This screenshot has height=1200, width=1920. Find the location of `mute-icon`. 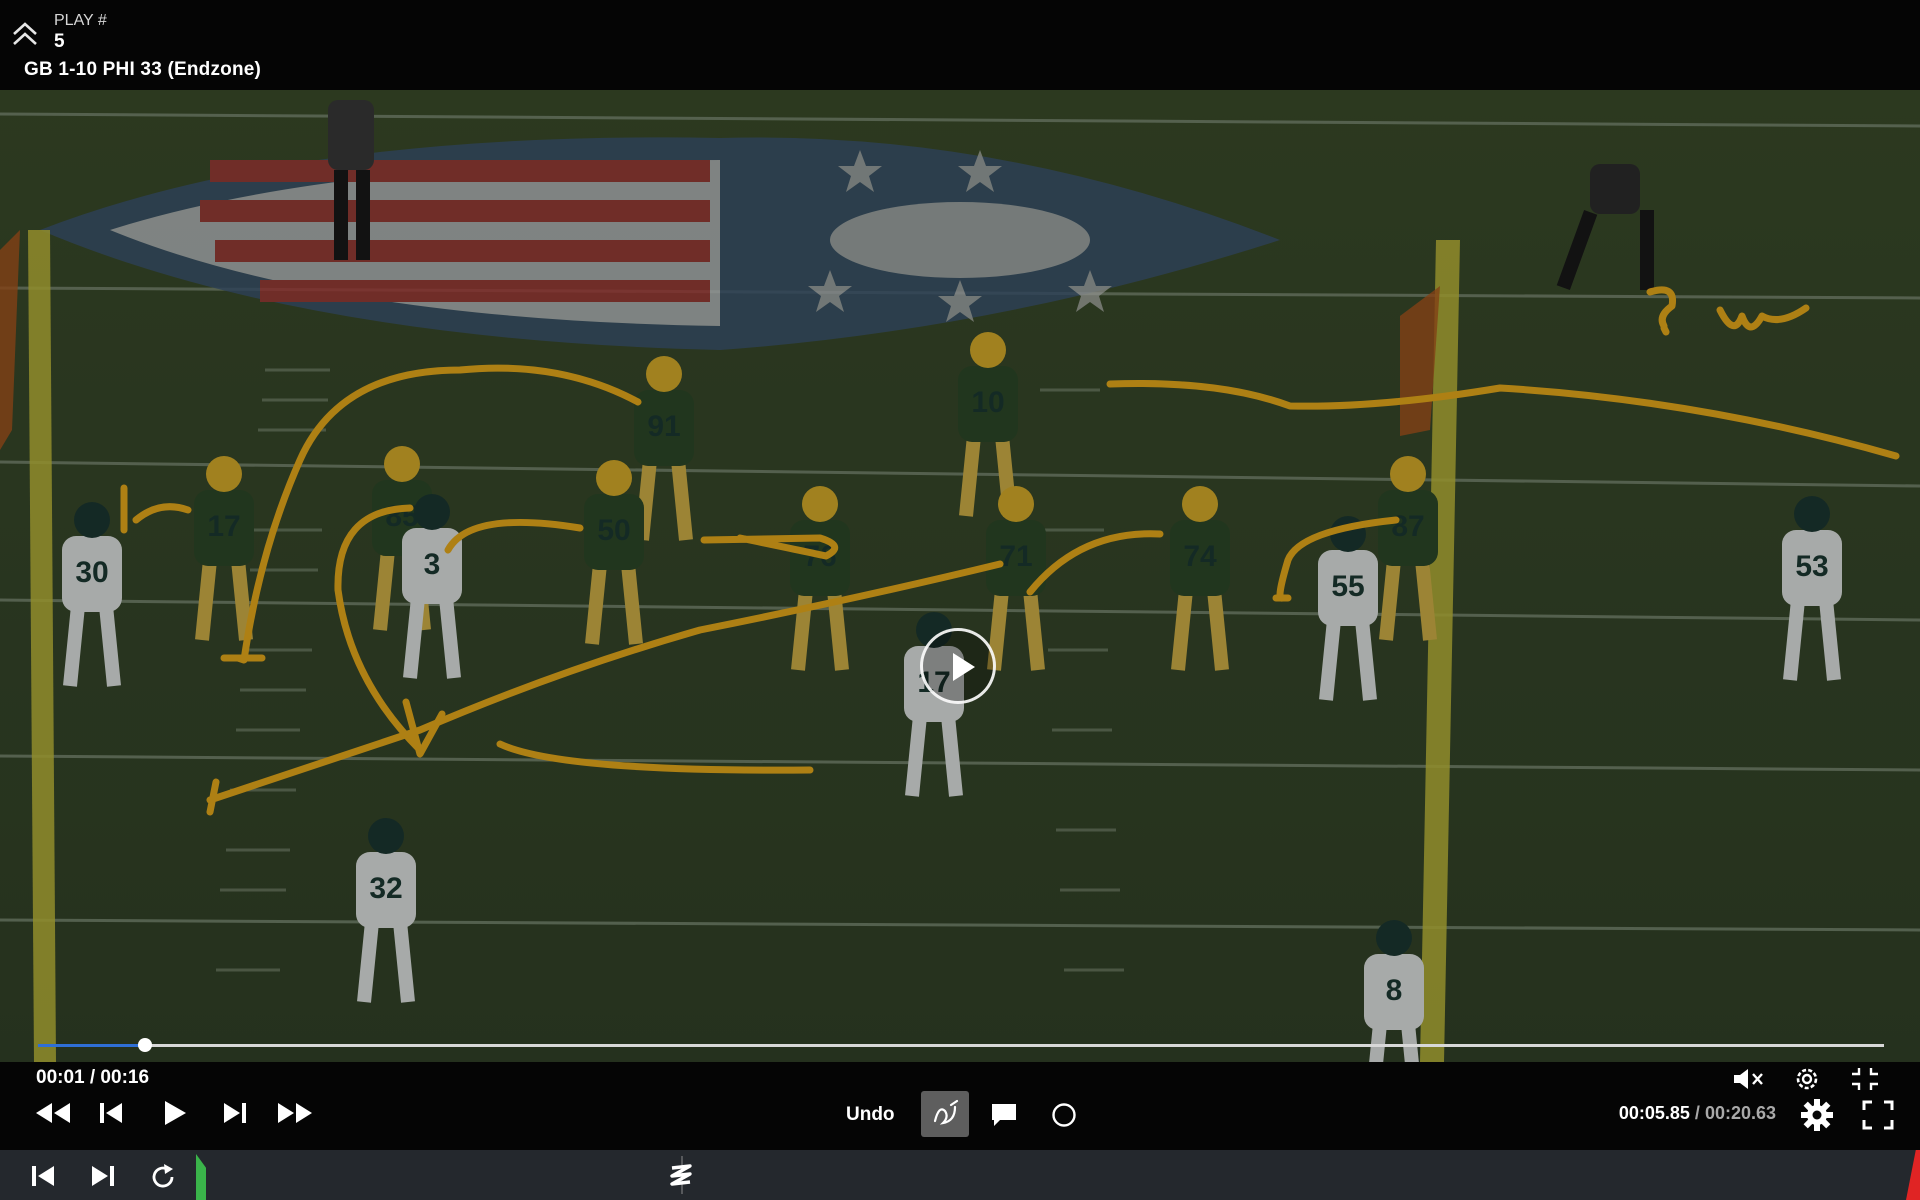

mute-icon is located at coordinates (1748, 1079).